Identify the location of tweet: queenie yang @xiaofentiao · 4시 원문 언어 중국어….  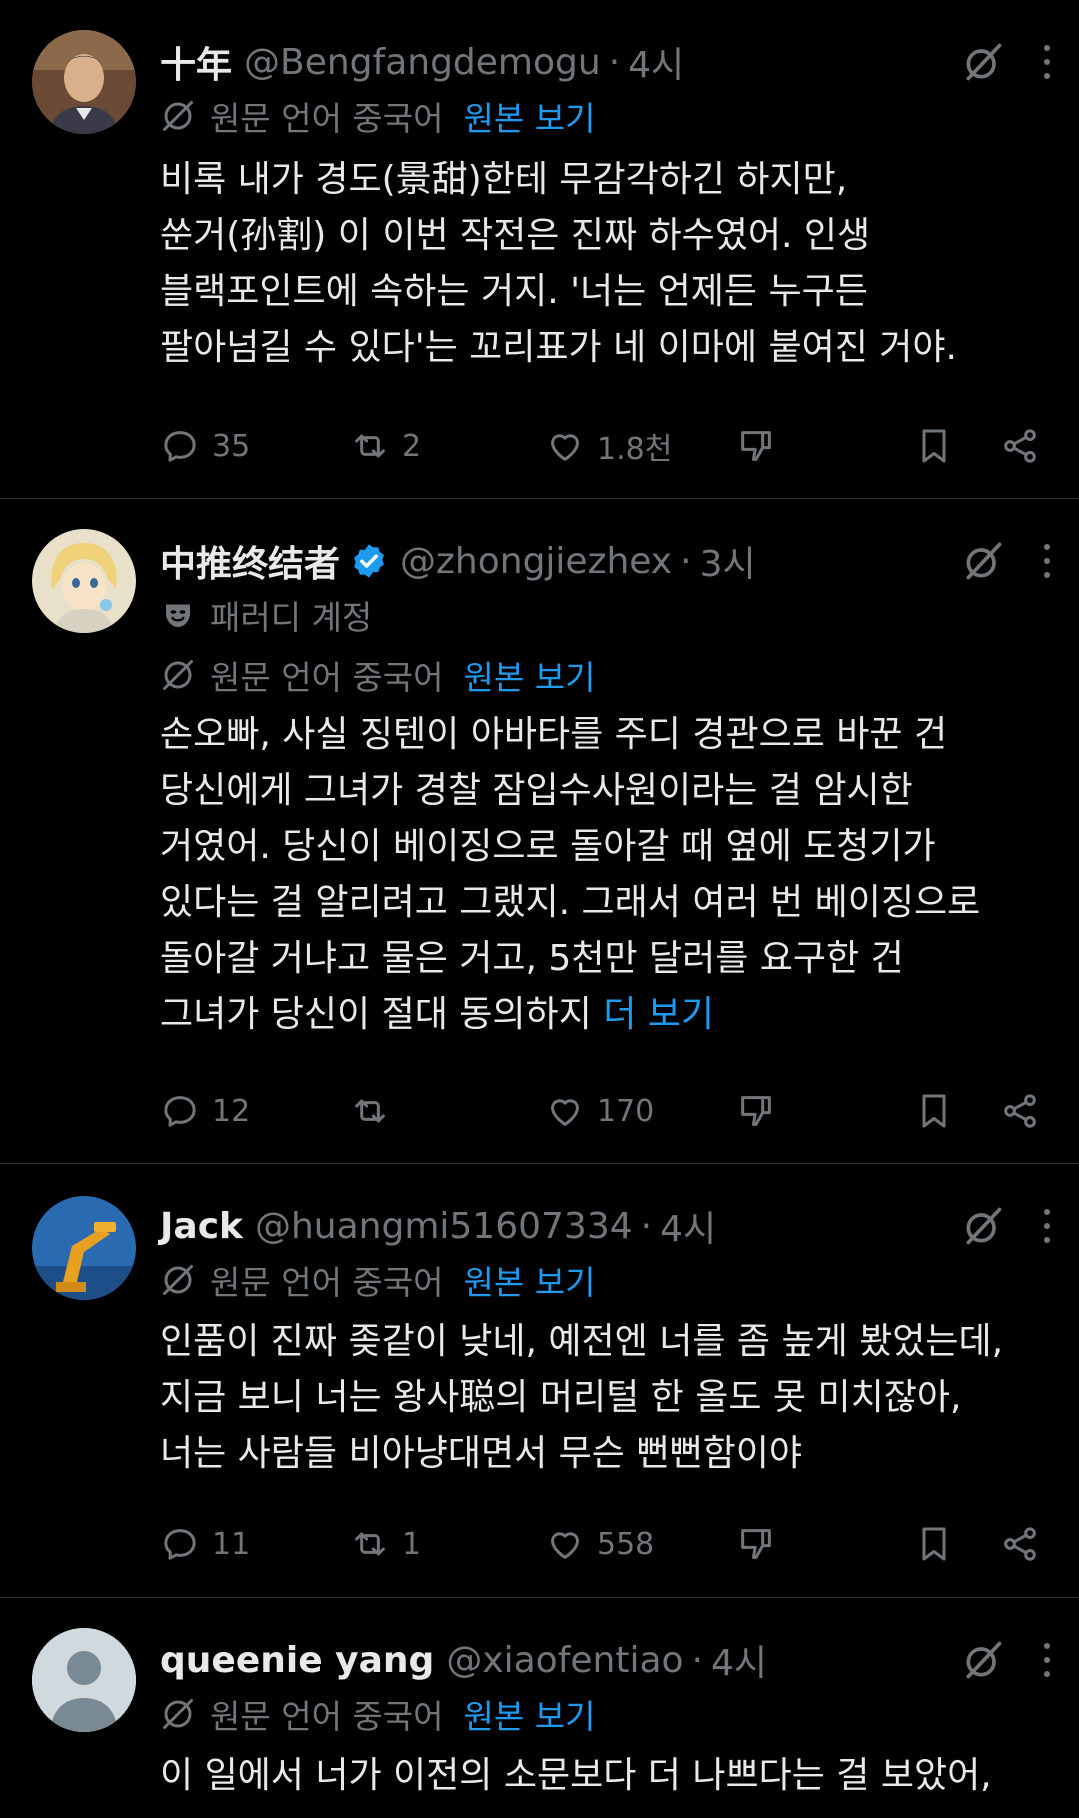
(539, 1708).